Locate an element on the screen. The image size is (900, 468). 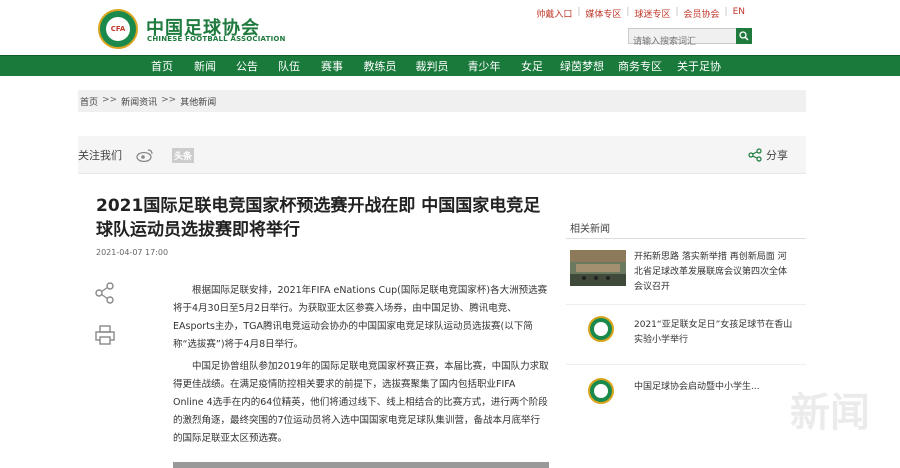
search-icon is located at coordinates (744, 36).